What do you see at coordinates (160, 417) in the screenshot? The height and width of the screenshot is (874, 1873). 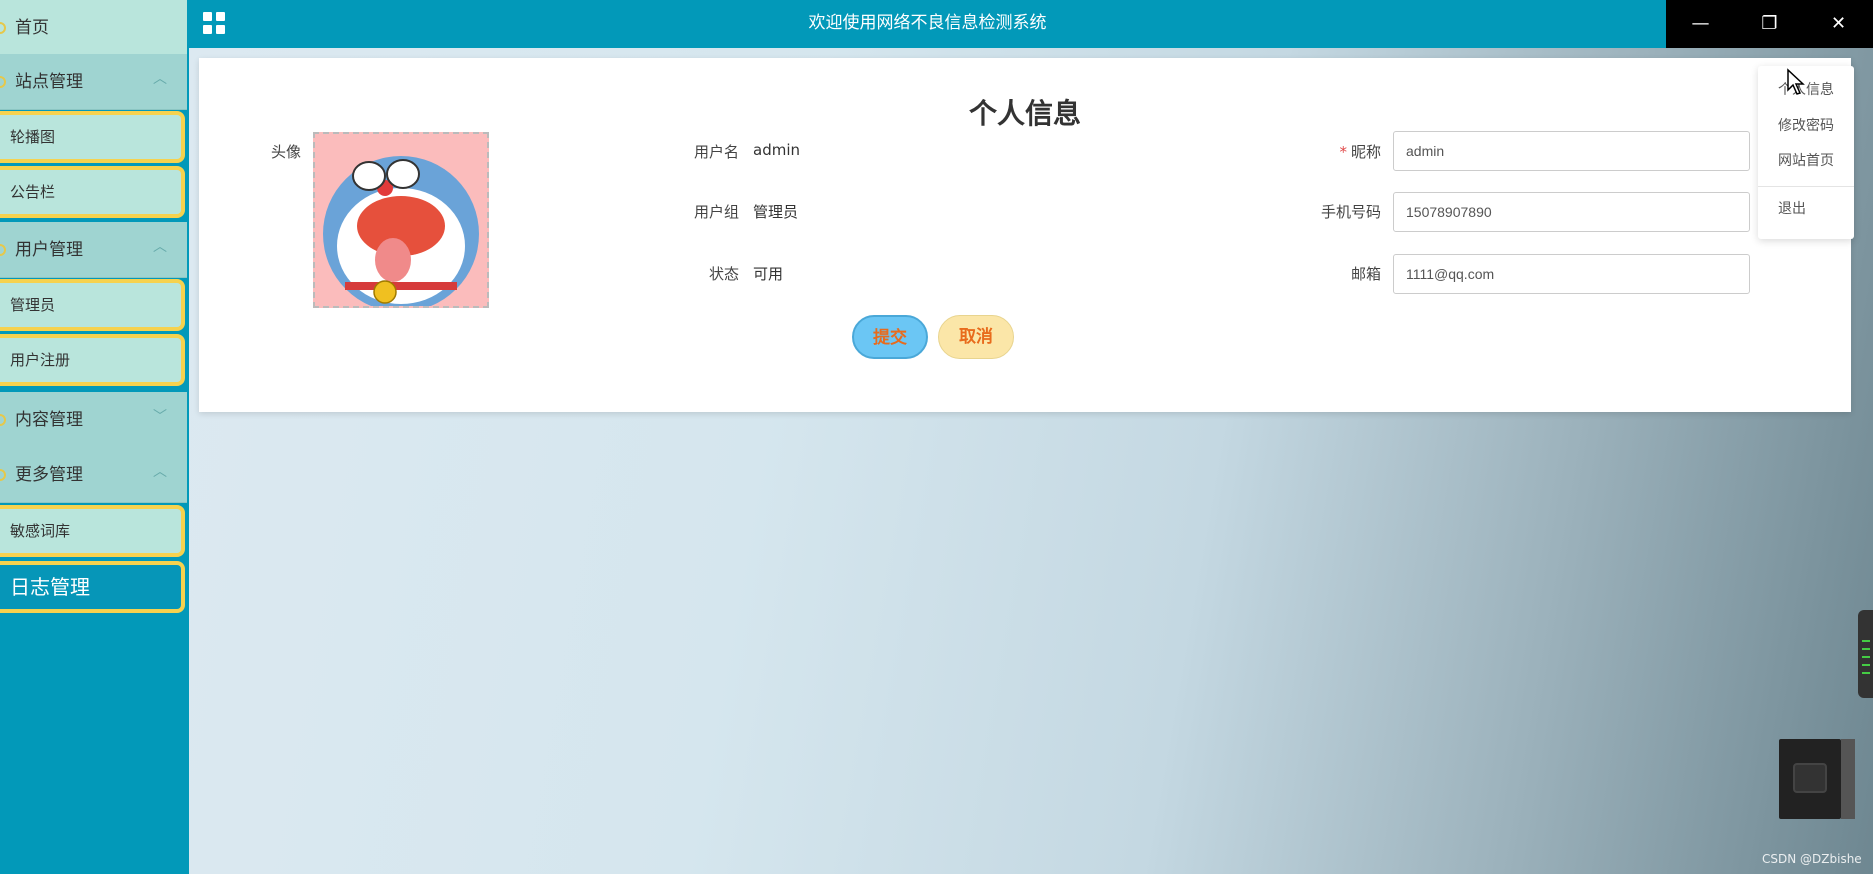 I see `chevron-down-icon: ﹀` at bounding box center [160, 417].